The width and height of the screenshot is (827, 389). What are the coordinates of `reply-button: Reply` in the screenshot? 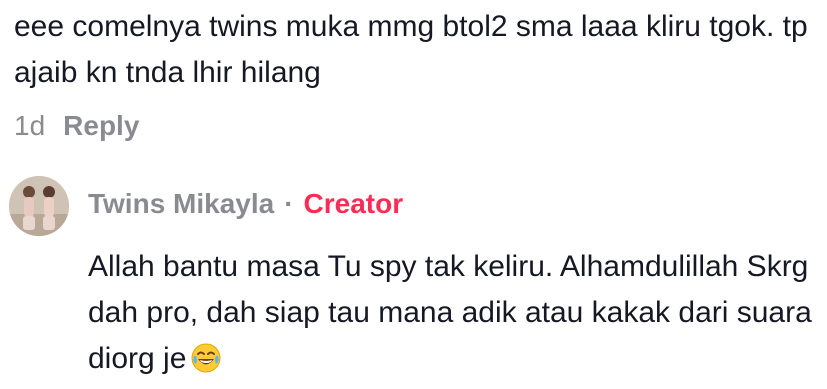 It's located at (101, 126).